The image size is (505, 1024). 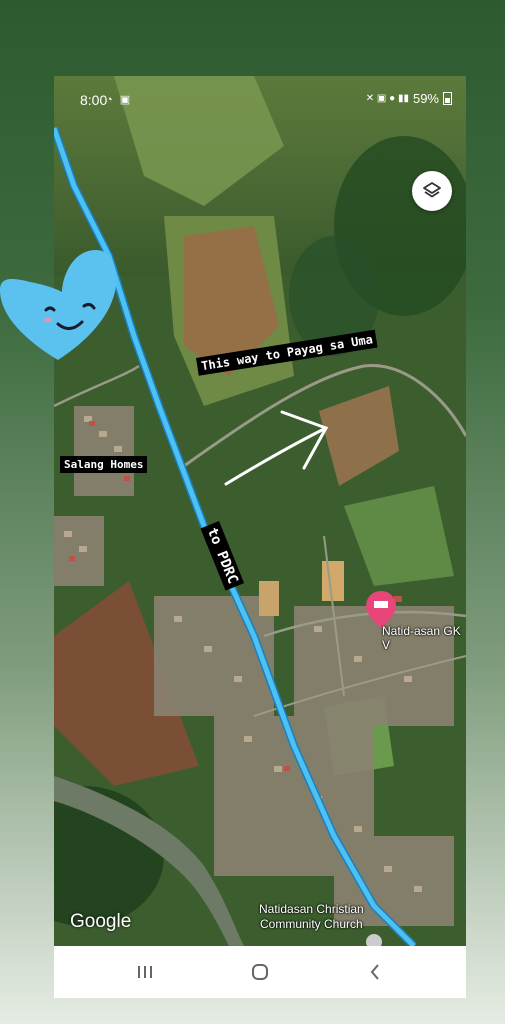 I want to click on back-button, so click(x=375, y=972).